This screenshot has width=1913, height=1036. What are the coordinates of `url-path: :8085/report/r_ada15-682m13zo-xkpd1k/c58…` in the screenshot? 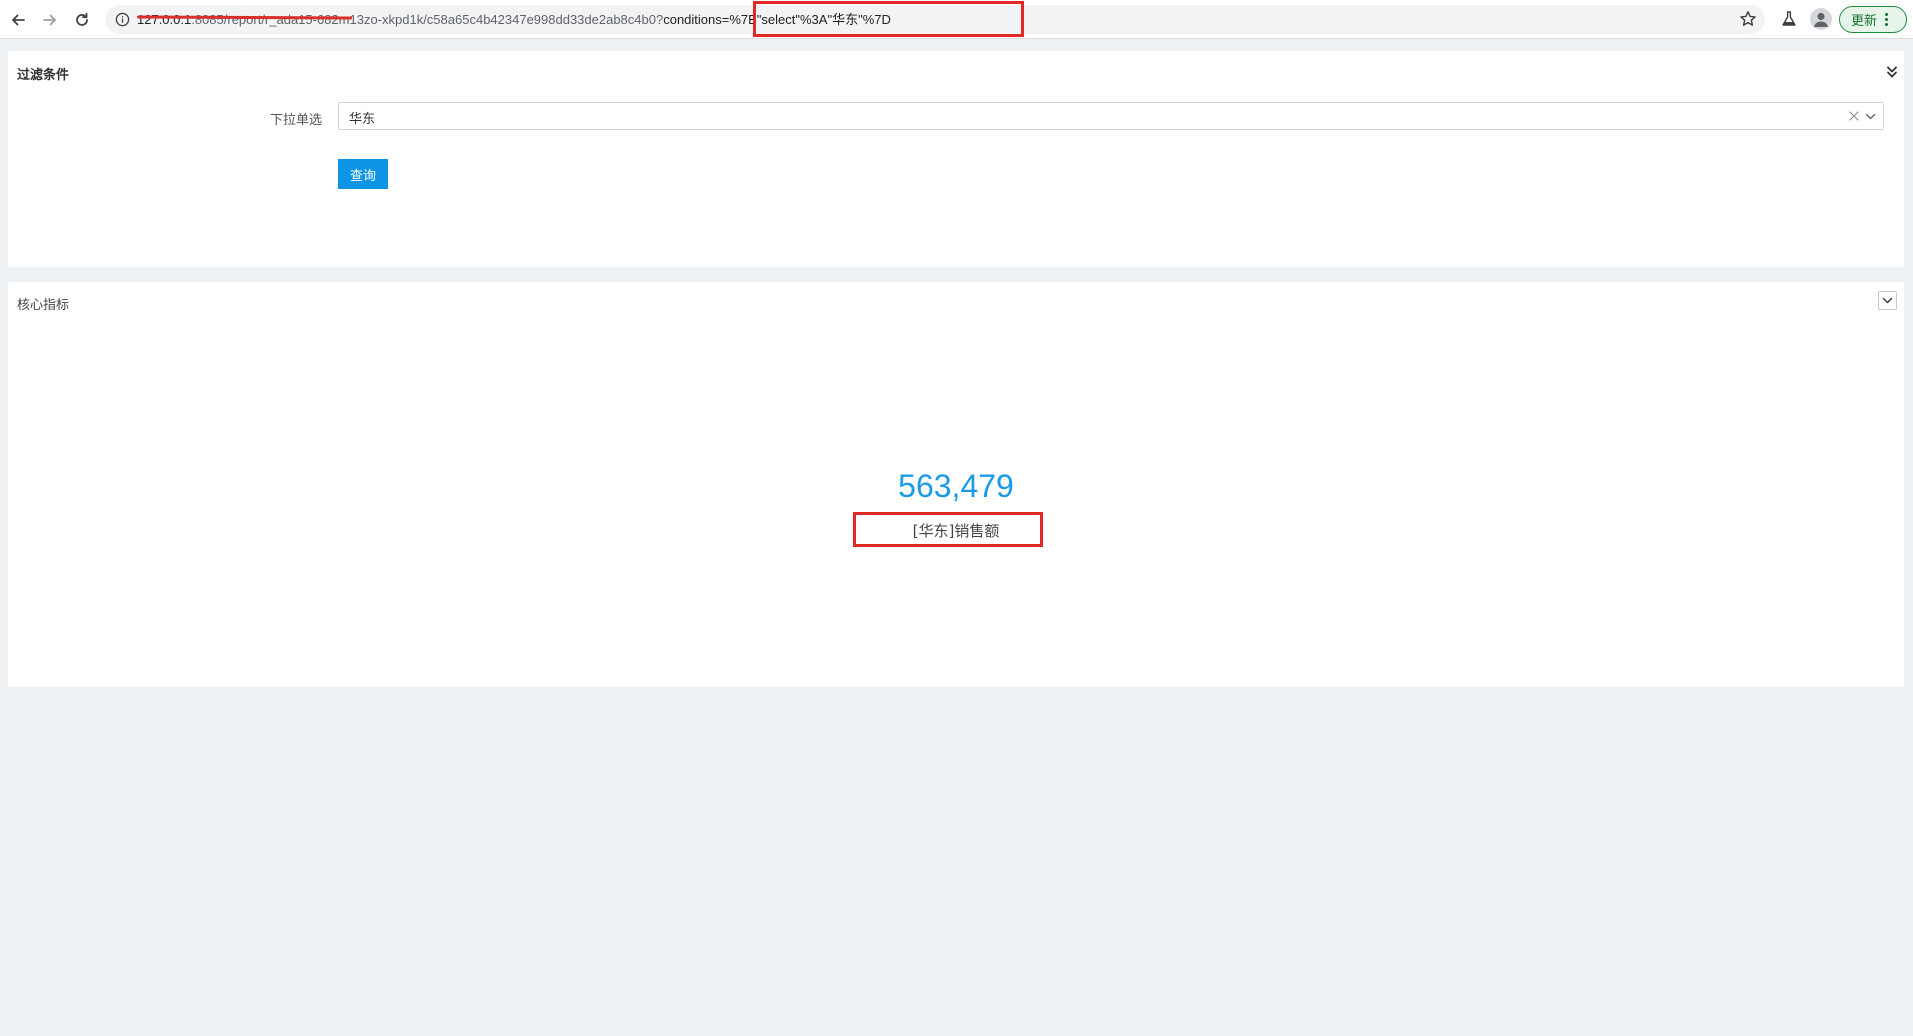 It's located at (427, 19).